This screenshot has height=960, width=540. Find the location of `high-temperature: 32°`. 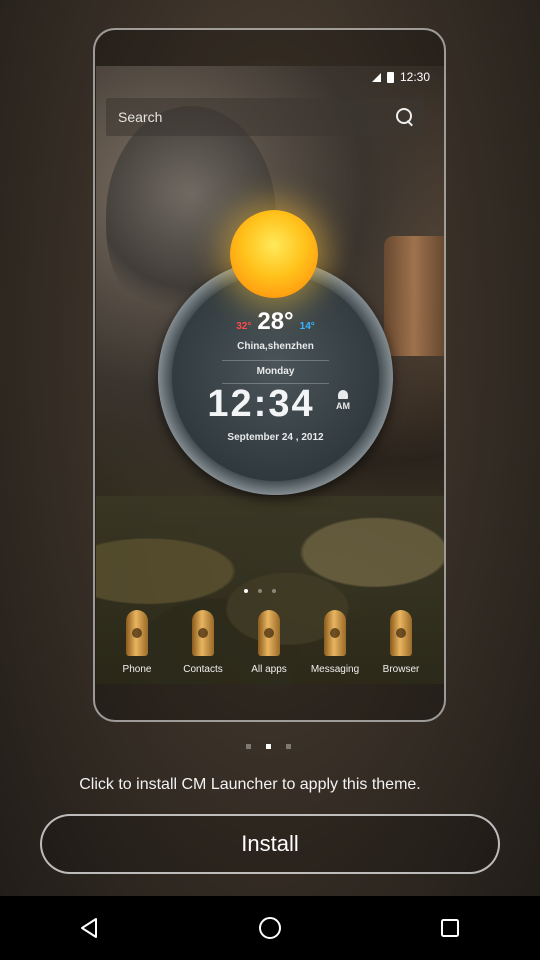

high-temperature: 32° is located at coordinates (244, 326).